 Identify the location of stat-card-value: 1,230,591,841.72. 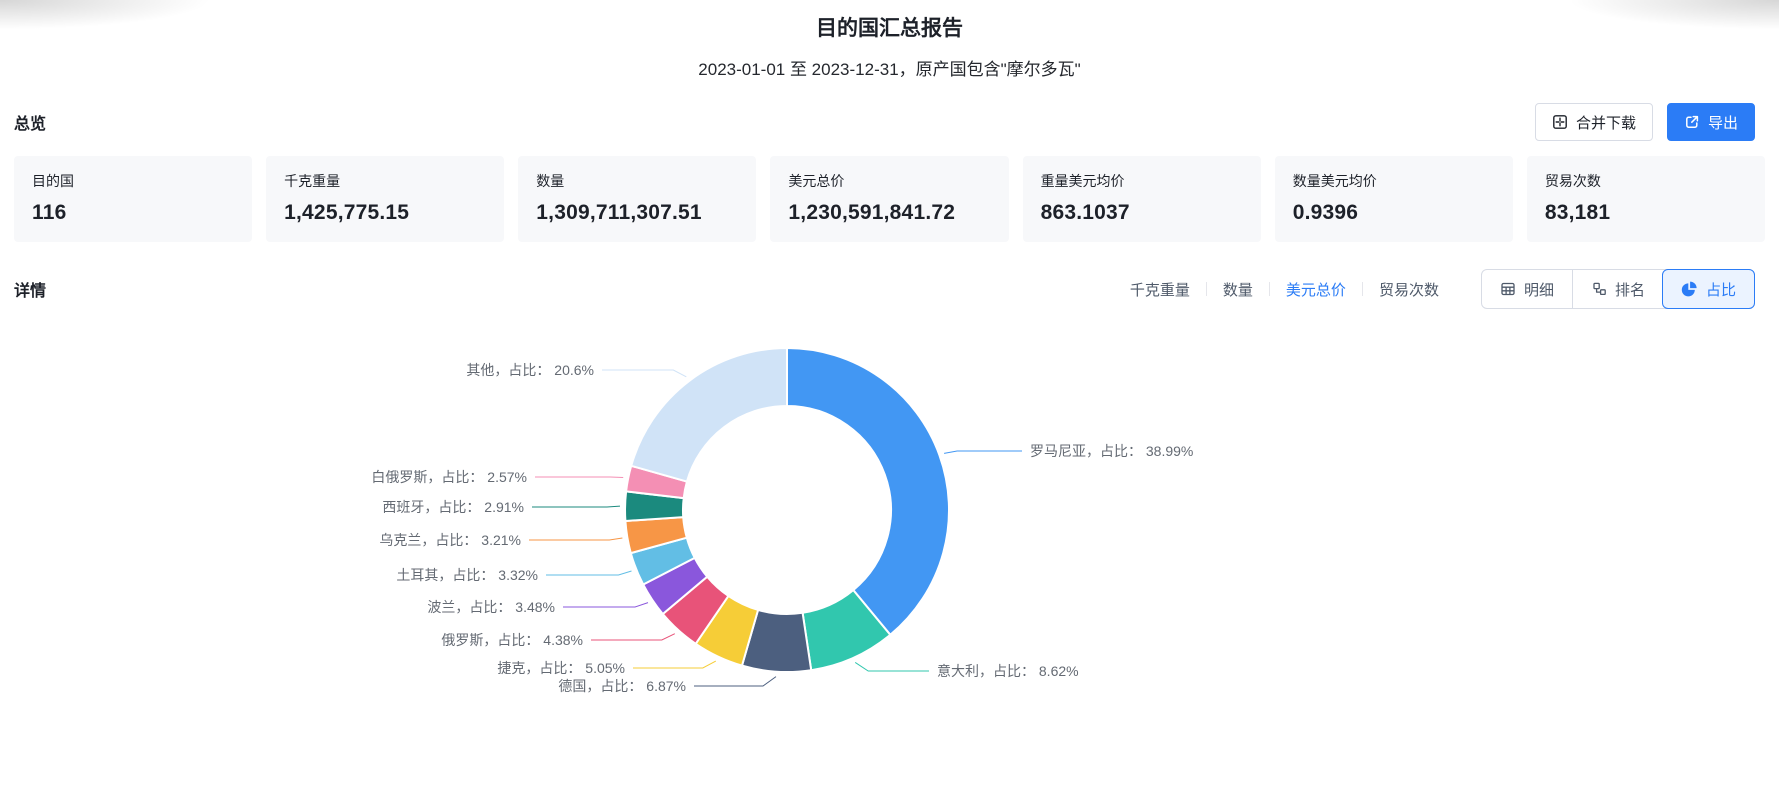
(872, 212).